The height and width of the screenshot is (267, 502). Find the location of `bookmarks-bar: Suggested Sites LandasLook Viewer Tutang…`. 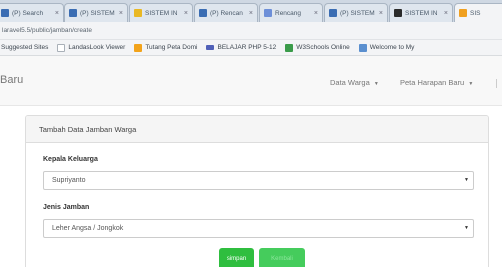

bookmarks-bar: Suggested Sites LandasLook Viewer Tutang… is located at coordinates (251, 48).